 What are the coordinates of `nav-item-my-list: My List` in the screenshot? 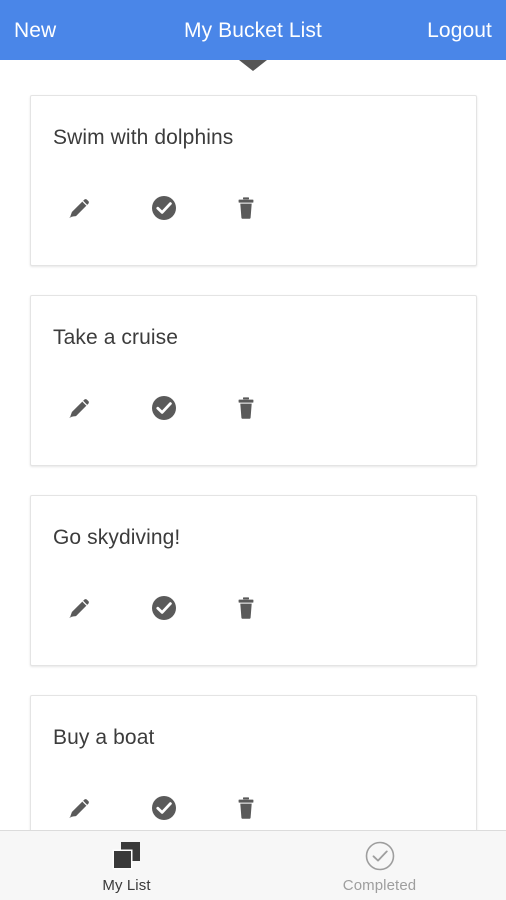 It's located at (126, 865).